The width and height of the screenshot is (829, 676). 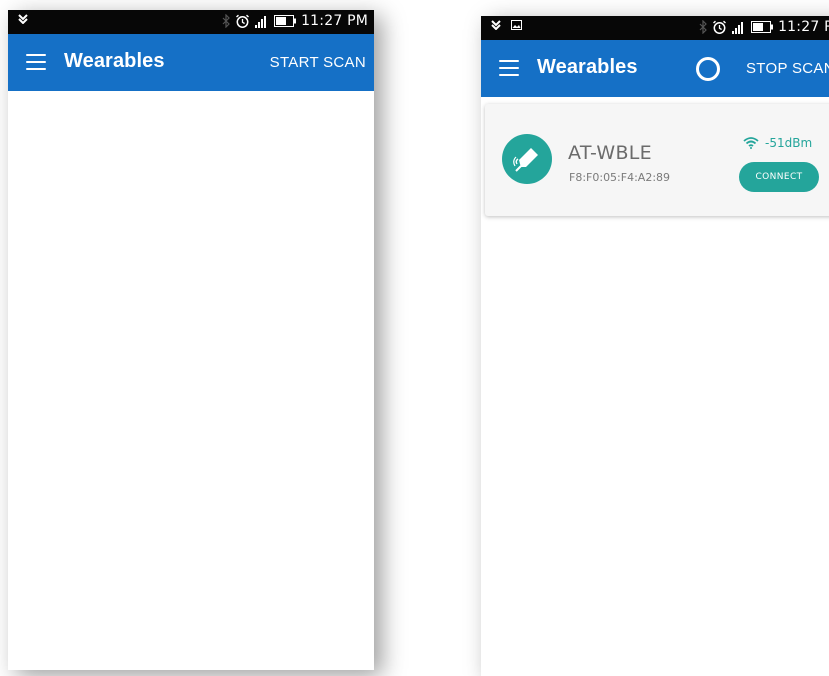 I want to click on device-avatar, so click(x=527, y=159).